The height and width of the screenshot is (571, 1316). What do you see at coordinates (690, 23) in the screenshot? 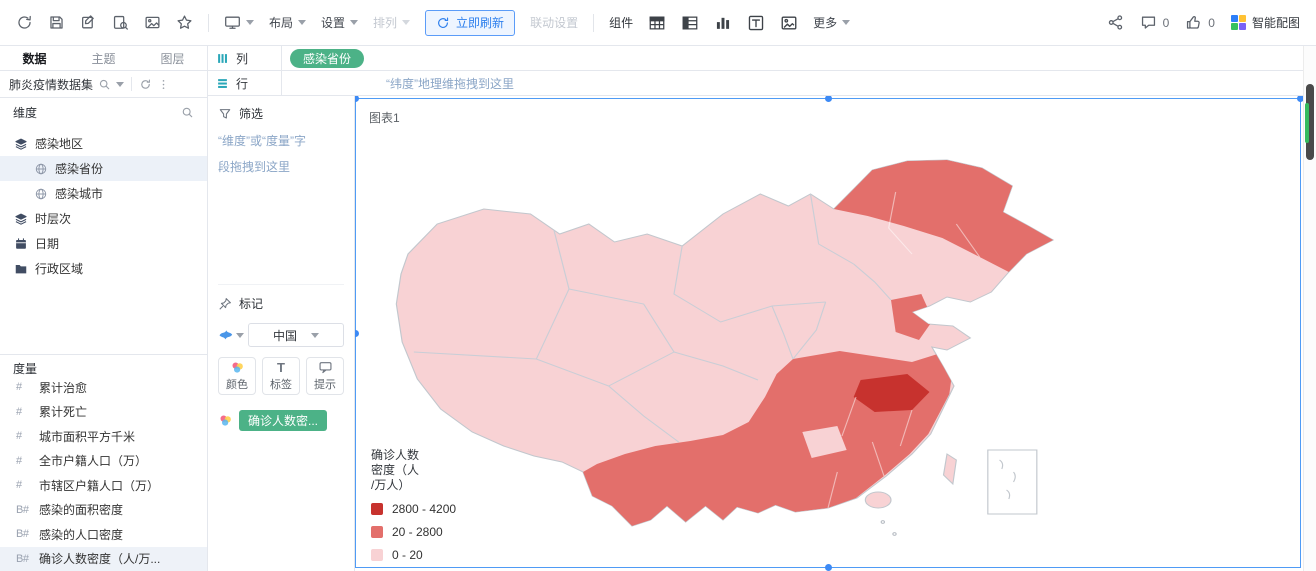
I see `pivot-table-widget-icon` at bounding box center [690, 23].